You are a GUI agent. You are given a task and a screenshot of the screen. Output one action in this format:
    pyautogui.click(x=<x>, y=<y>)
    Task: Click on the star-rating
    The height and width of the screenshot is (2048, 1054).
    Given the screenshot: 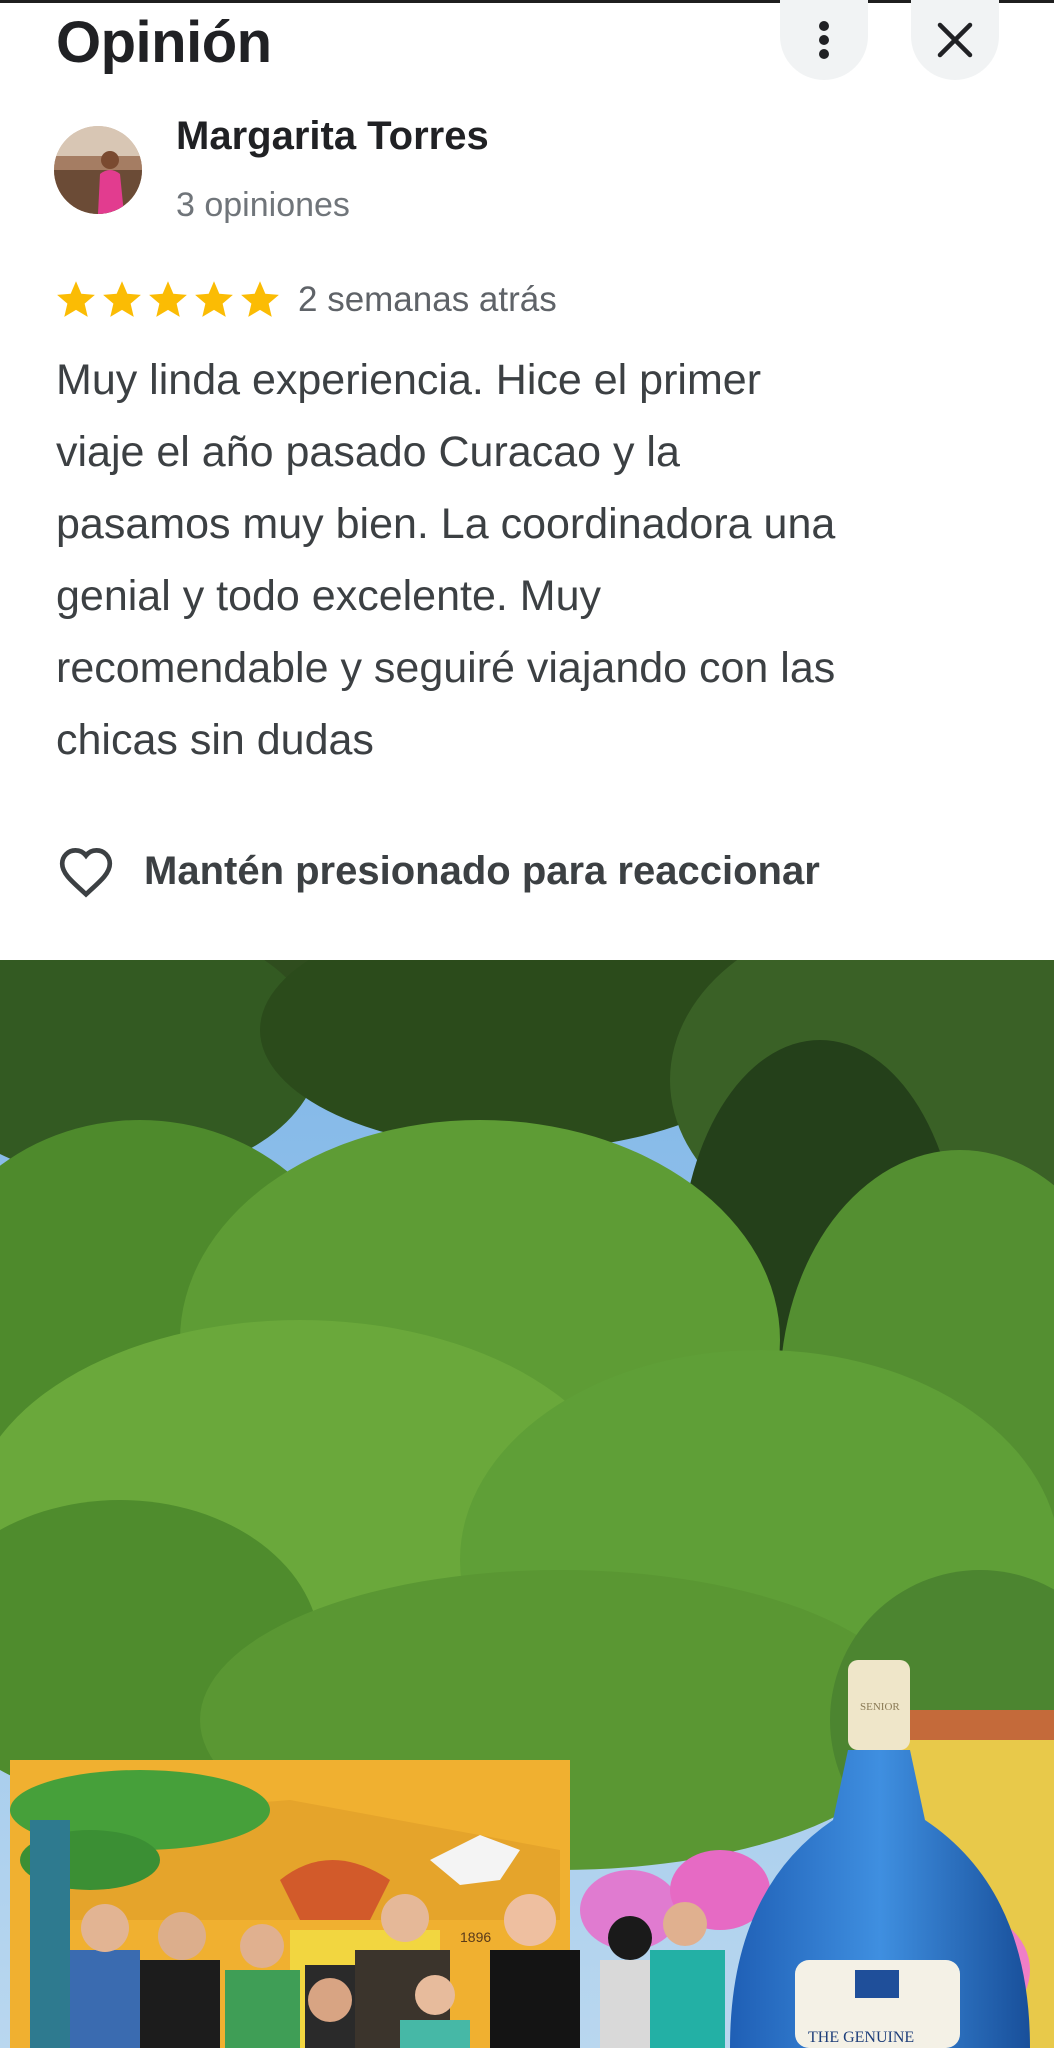 What is the action you would take?
    pyautogui.click(x=168, y=300)
    